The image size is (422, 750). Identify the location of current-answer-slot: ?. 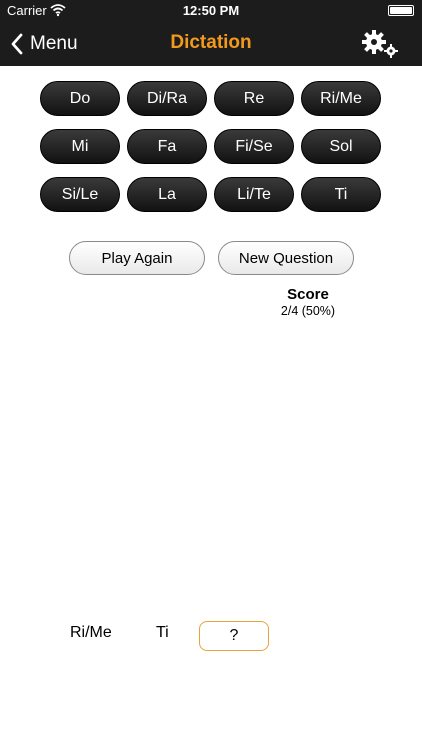
(234, 636).